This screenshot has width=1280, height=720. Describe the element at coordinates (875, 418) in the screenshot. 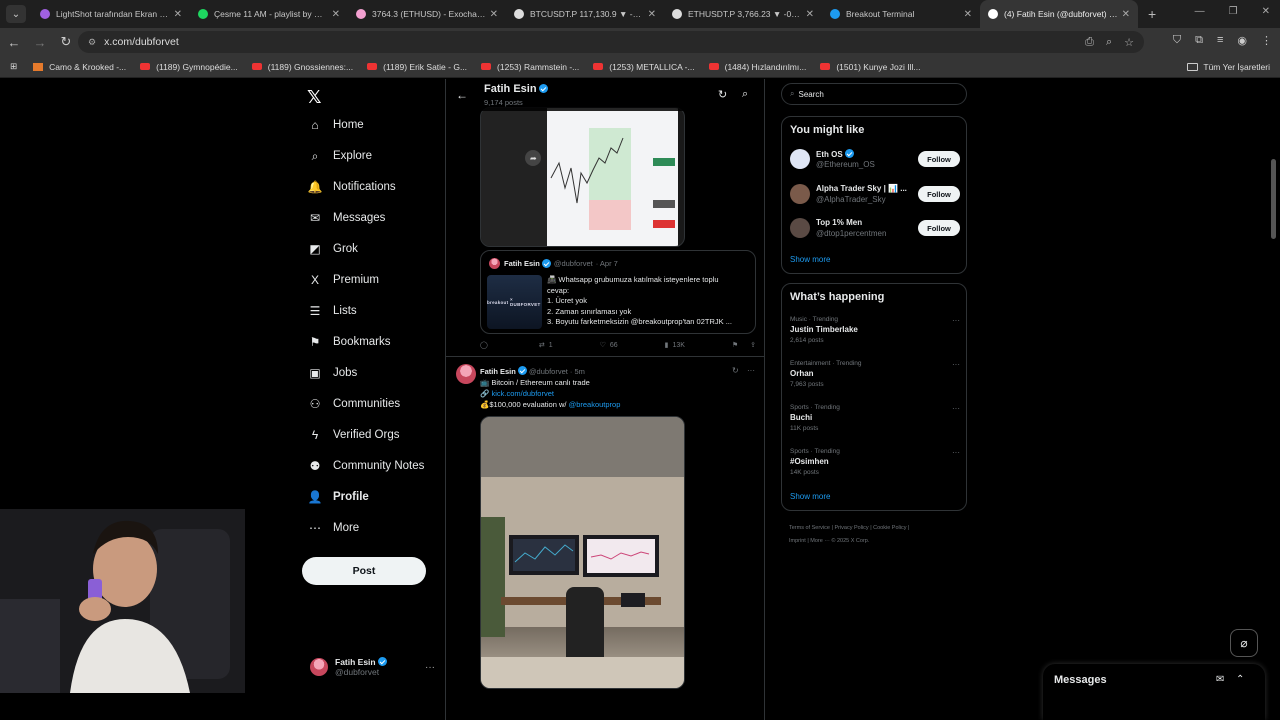

I see `trend-item: Sports · Trending Buchi 11K posts ···` at that location.